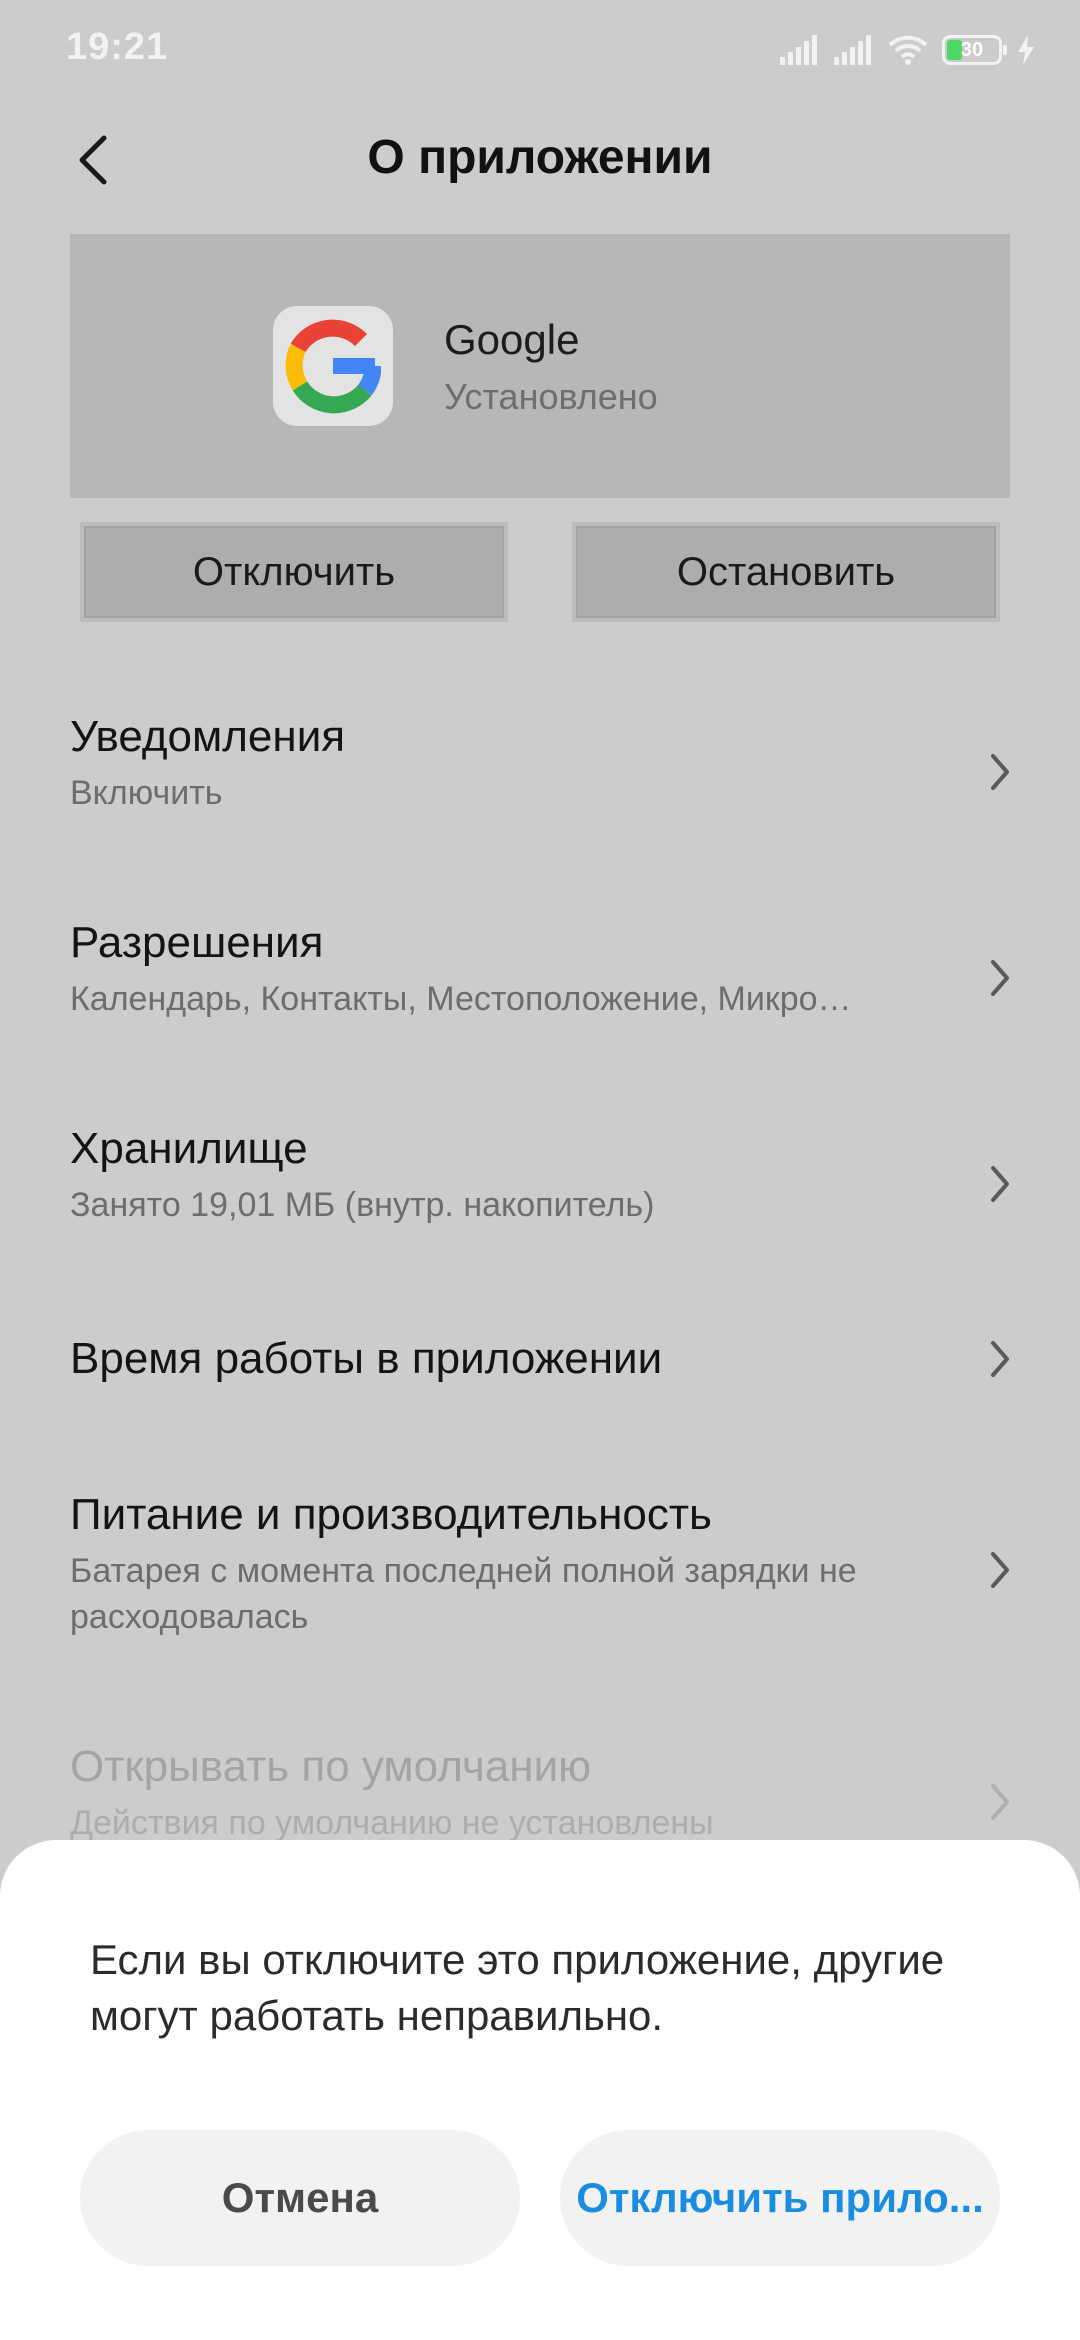 The height and width of the screenshot is (2340, 1080). I want to click on title-bar: О приложении, so click(540, 160).